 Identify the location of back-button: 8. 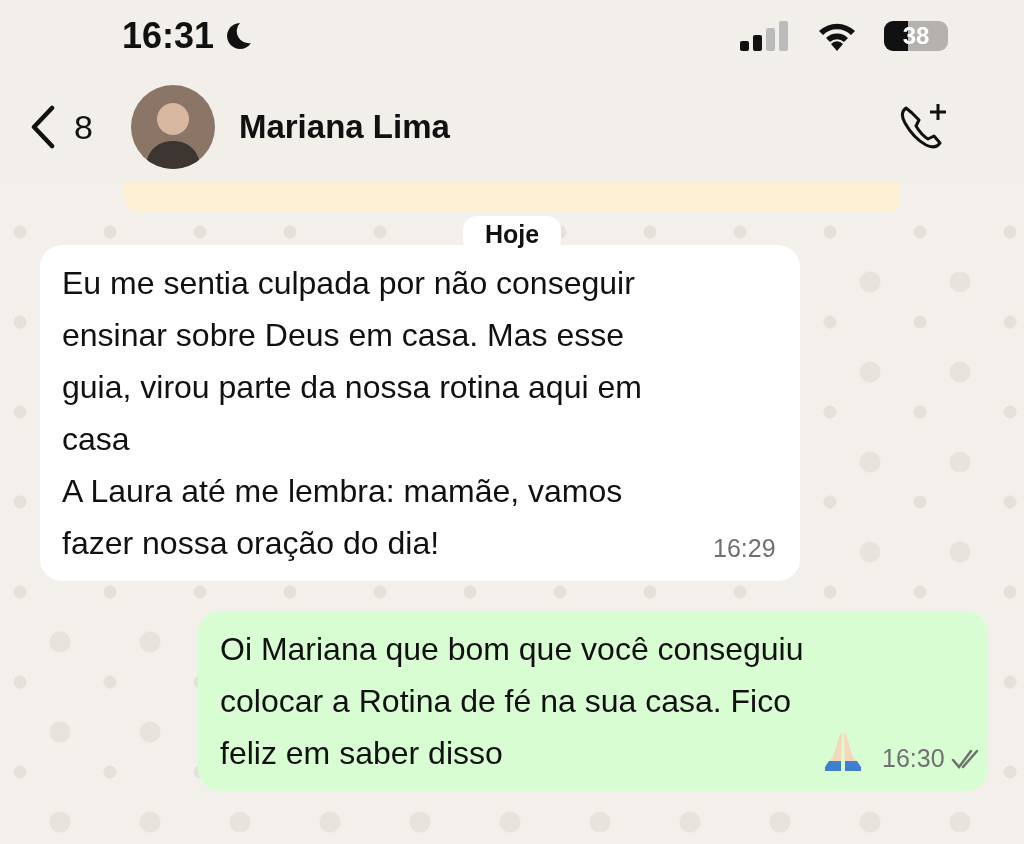
(61, 127).